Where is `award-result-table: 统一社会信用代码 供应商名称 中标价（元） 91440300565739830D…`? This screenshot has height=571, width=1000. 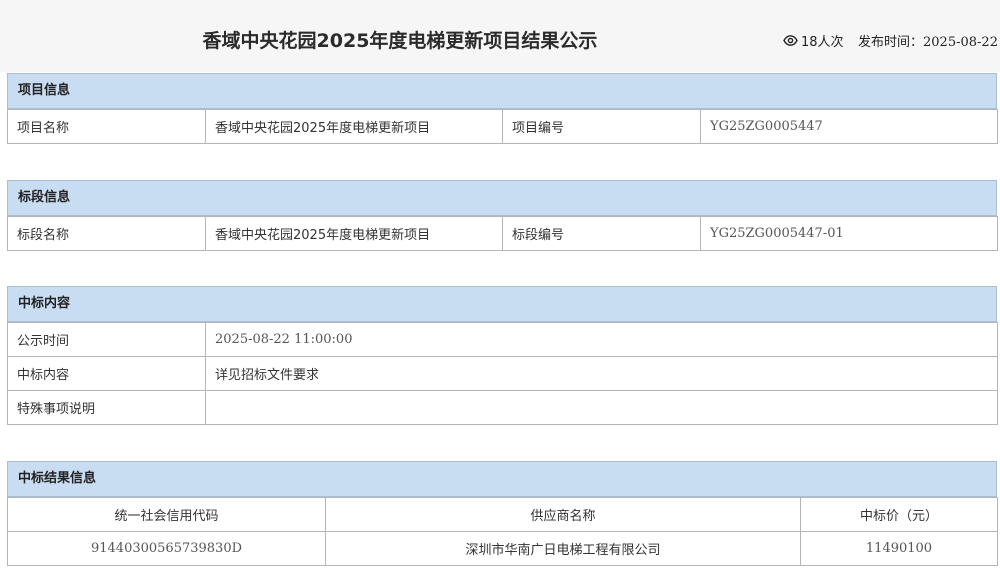 award-result-table: 统一社会信用代码 供应商名称 中标价（元） 91440300565739830D… is located at coordinates (502, 531).